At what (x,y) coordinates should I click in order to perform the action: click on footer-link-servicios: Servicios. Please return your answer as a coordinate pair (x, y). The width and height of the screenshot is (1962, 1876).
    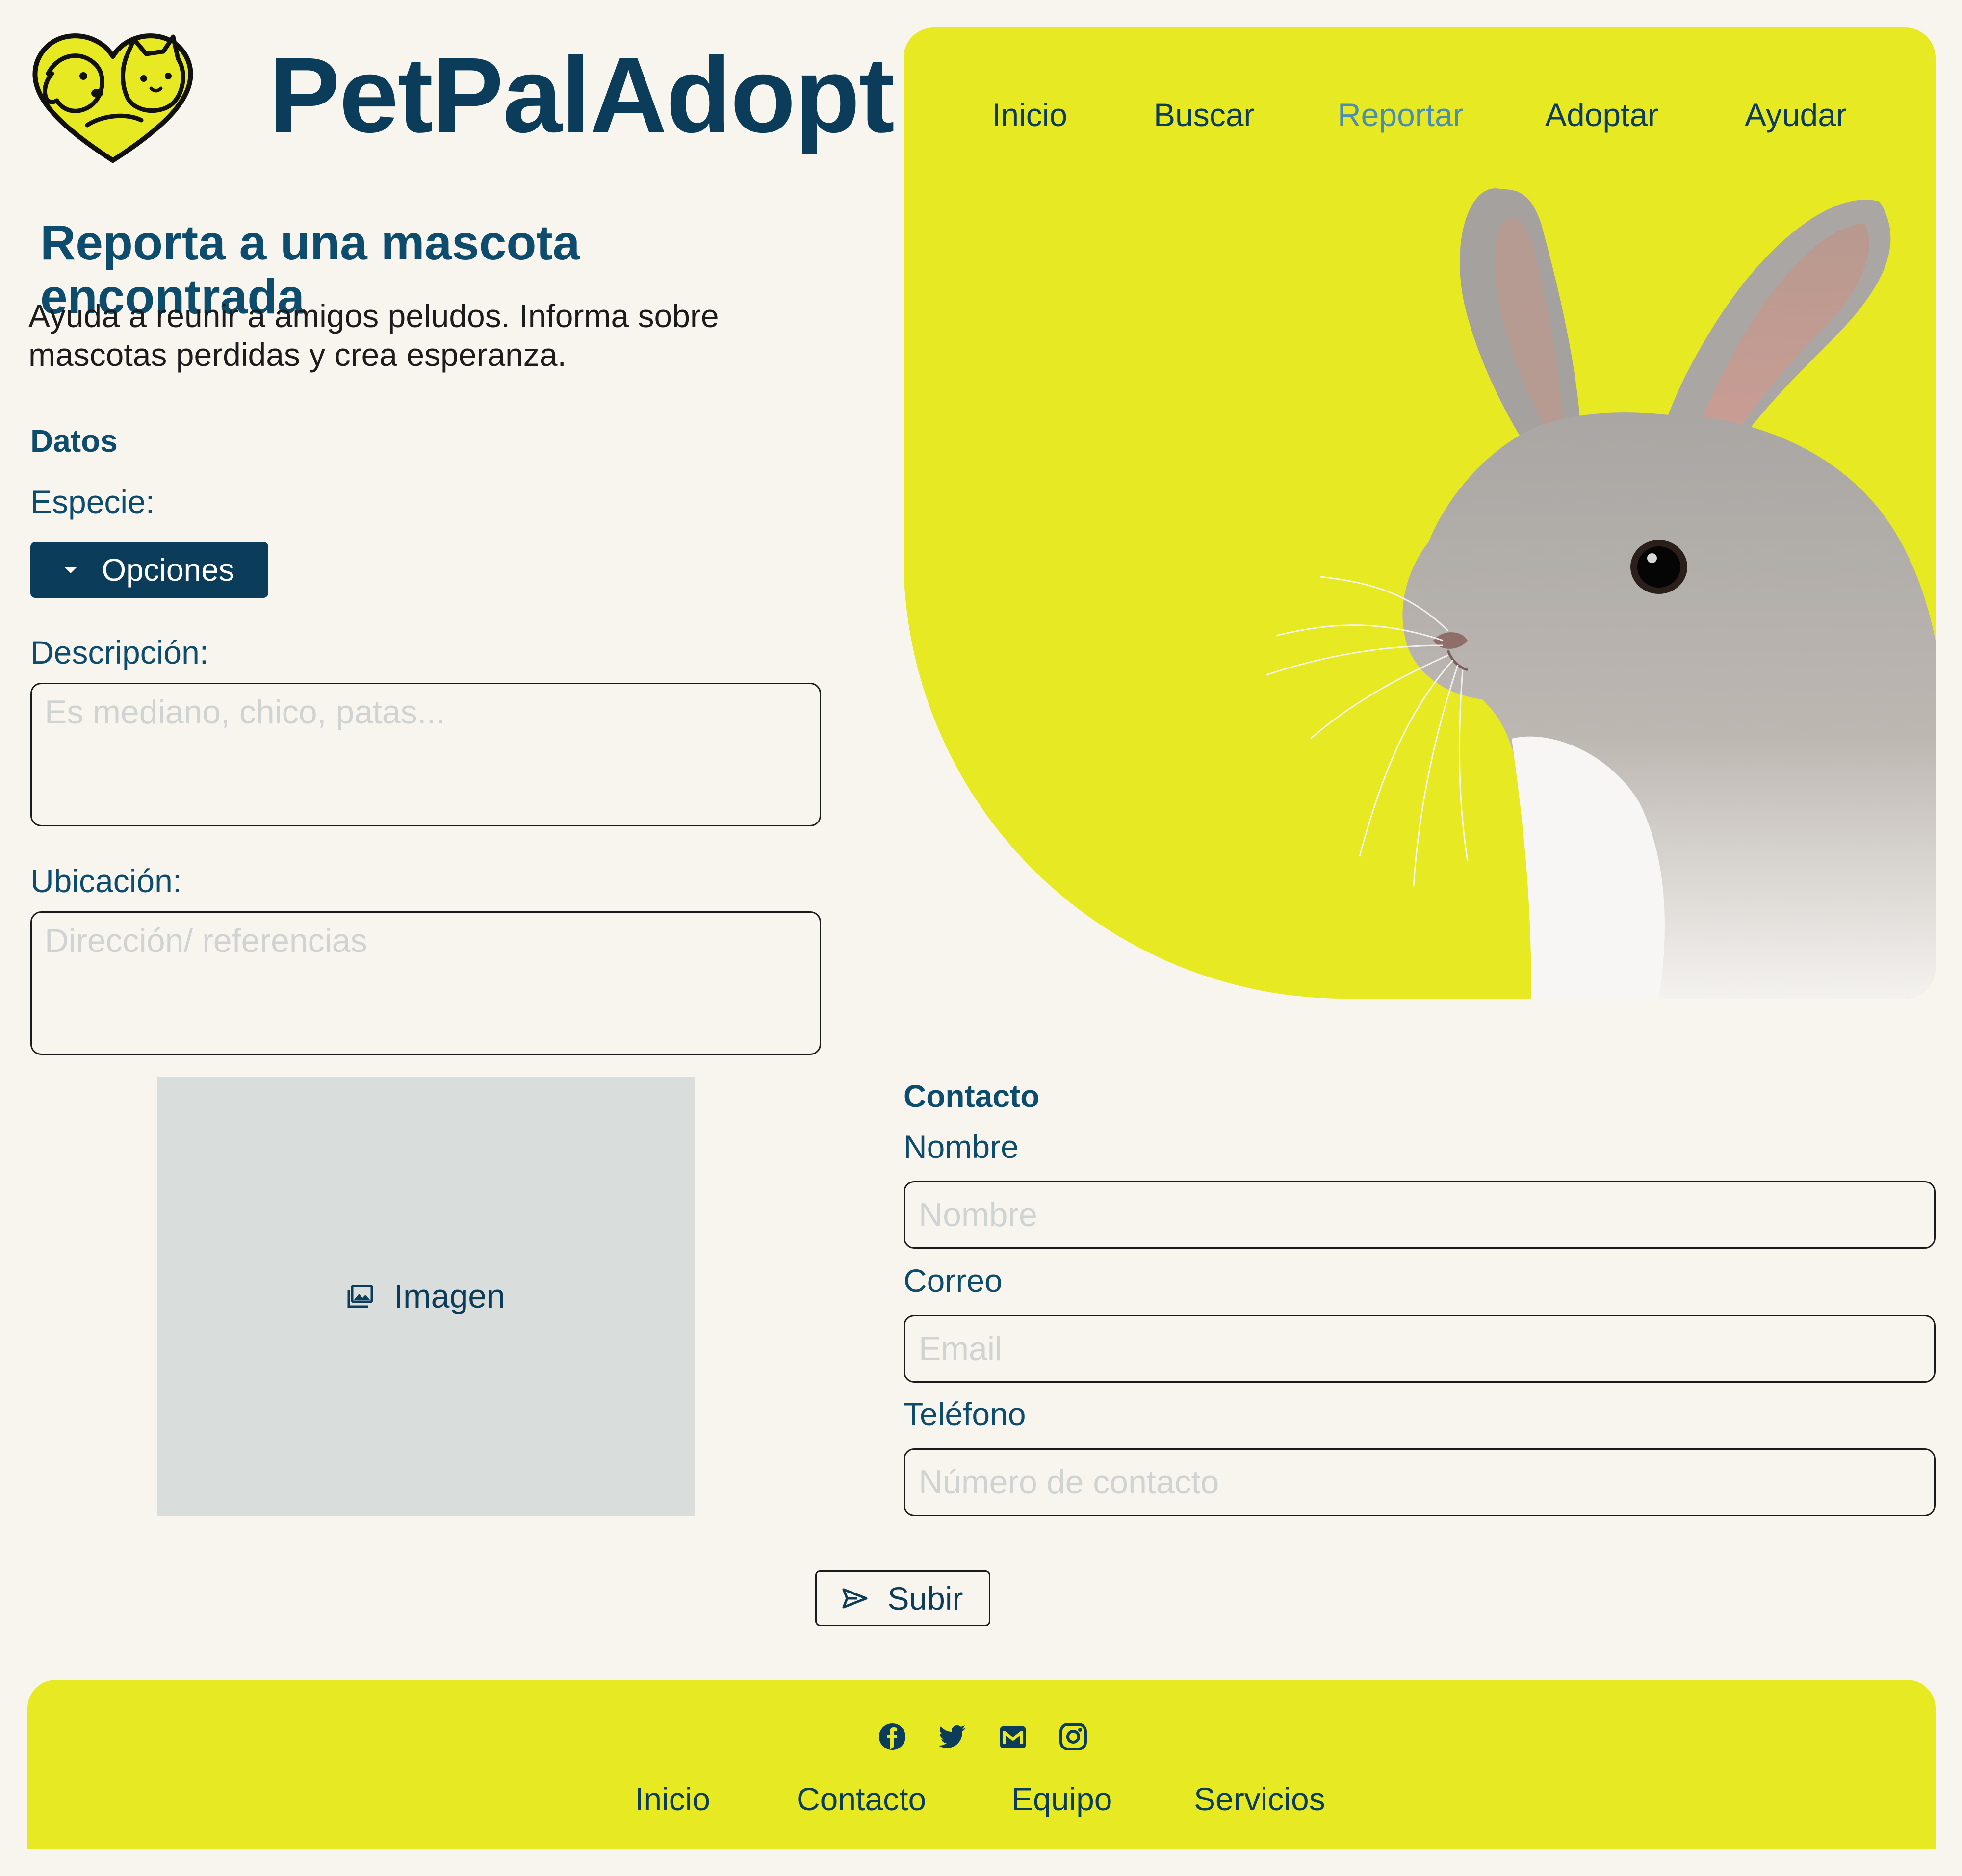
    Looking at the image, I should click on (1259, 1799).